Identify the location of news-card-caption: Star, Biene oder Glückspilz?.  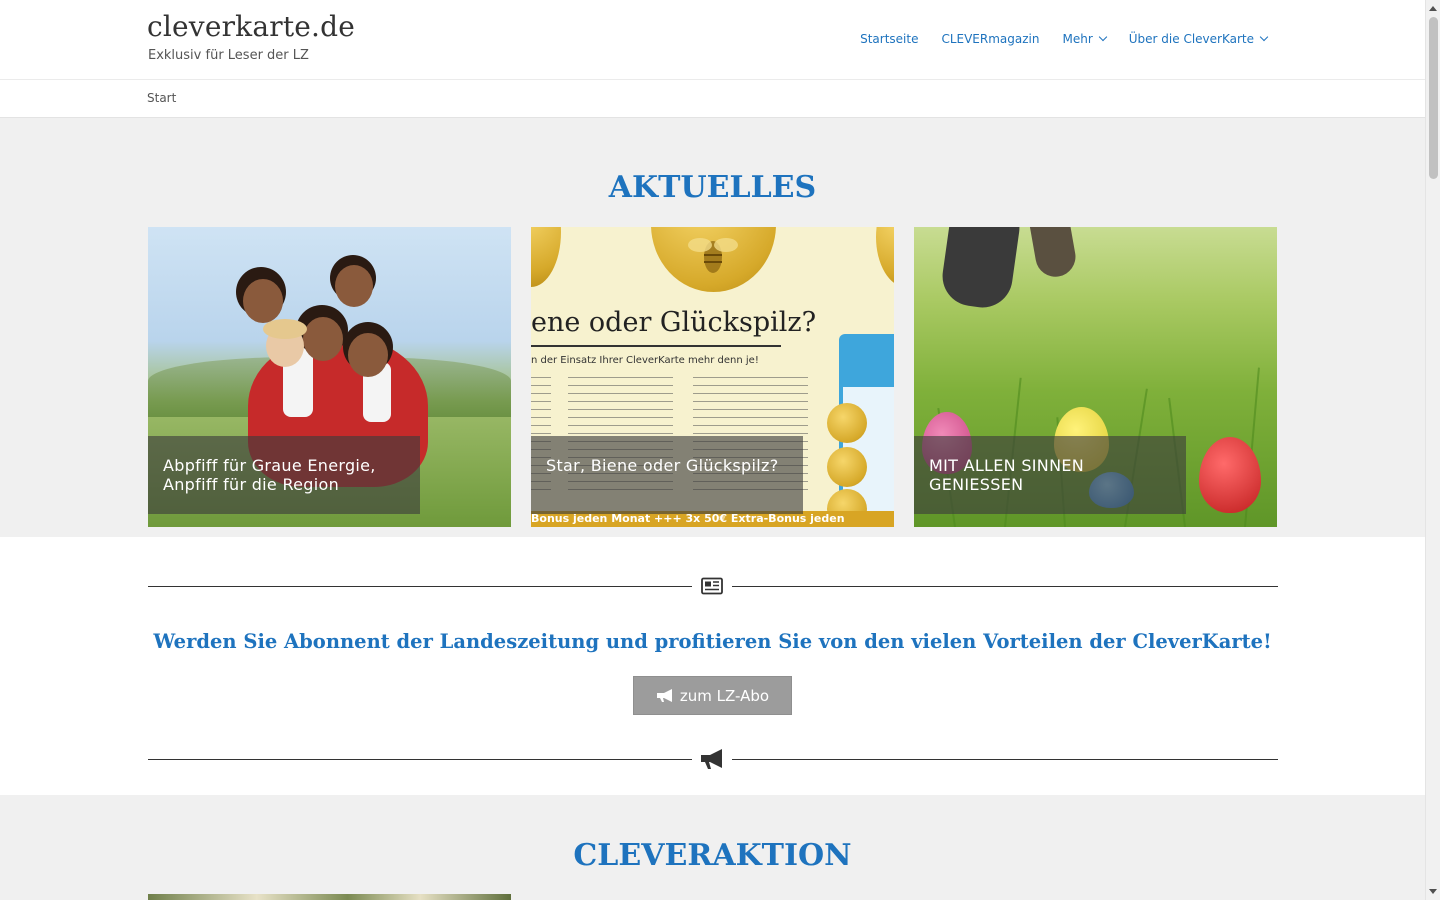
(667, 475).